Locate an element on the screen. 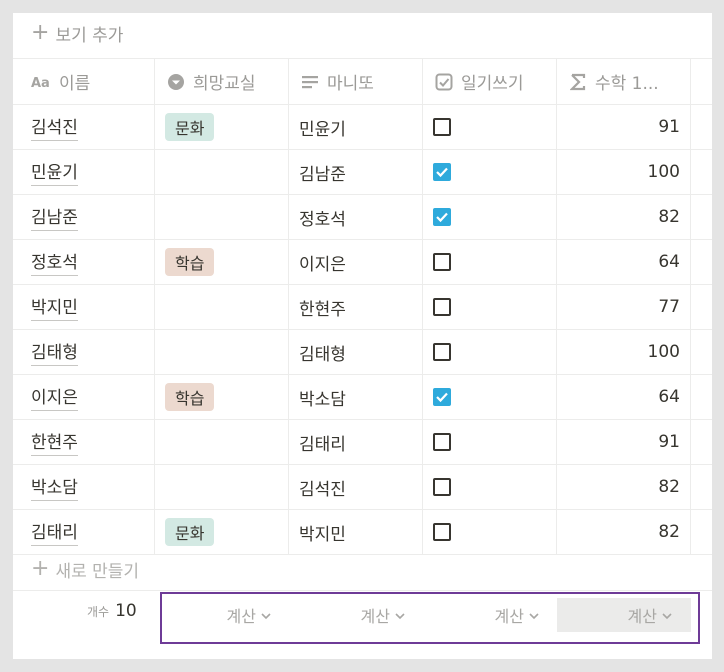  manito-cell: 이지은 is located at coordinates (356, 262).